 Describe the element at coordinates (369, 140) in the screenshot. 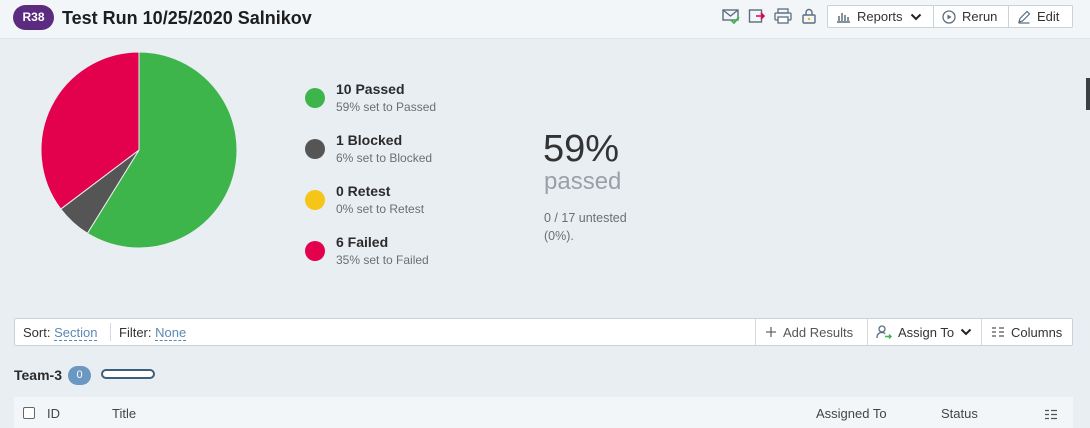

I see `legend-label: 1 Blocked` at that location.